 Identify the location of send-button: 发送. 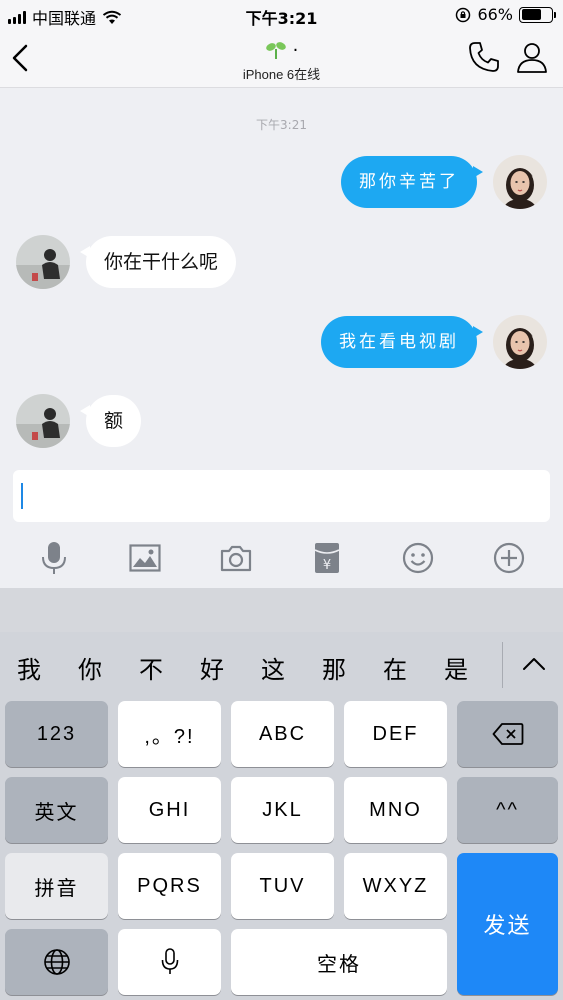
(507, 924).